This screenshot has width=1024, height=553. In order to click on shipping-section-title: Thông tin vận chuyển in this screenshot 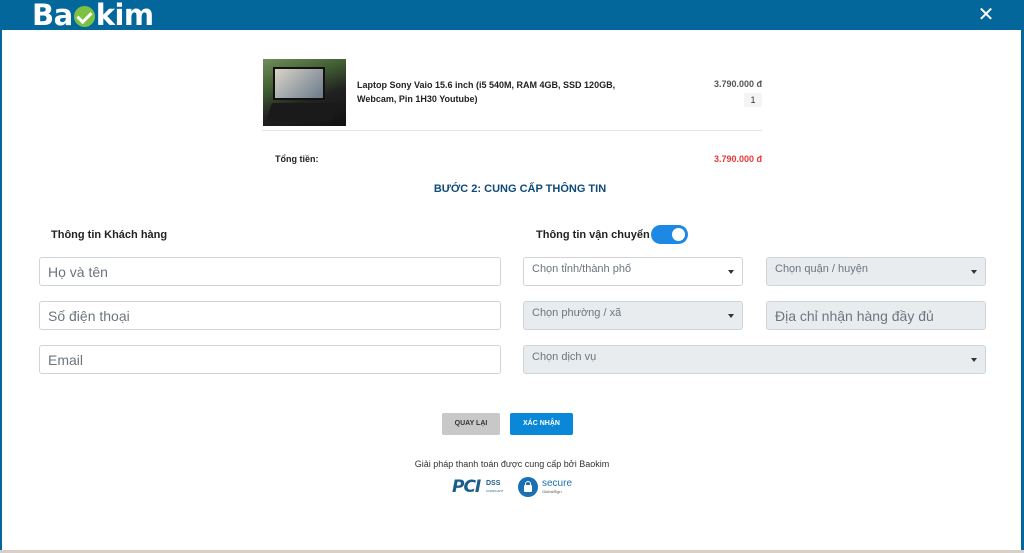, I will do `click(593, 235)`.